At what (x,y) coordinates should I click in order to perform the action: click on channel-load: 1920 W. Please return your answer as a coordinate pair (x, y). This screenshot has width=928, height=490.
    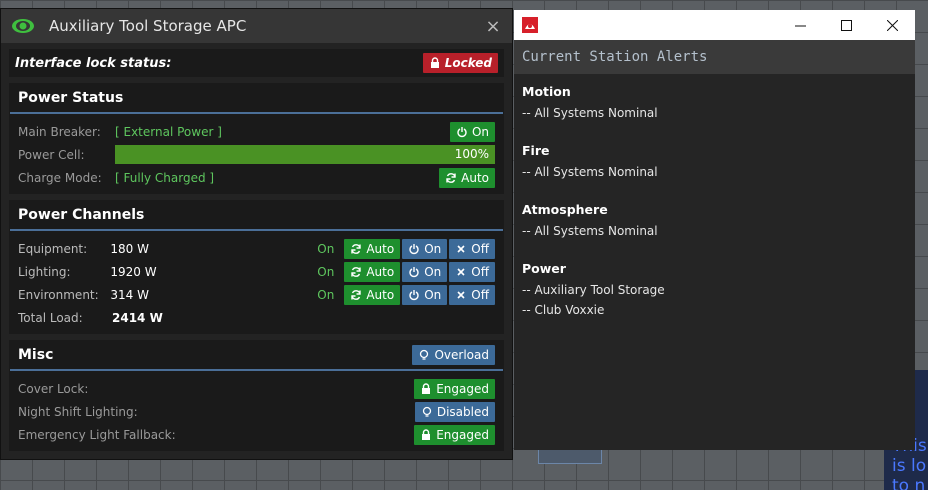
    Looking at the image, I should click on (133, 271).